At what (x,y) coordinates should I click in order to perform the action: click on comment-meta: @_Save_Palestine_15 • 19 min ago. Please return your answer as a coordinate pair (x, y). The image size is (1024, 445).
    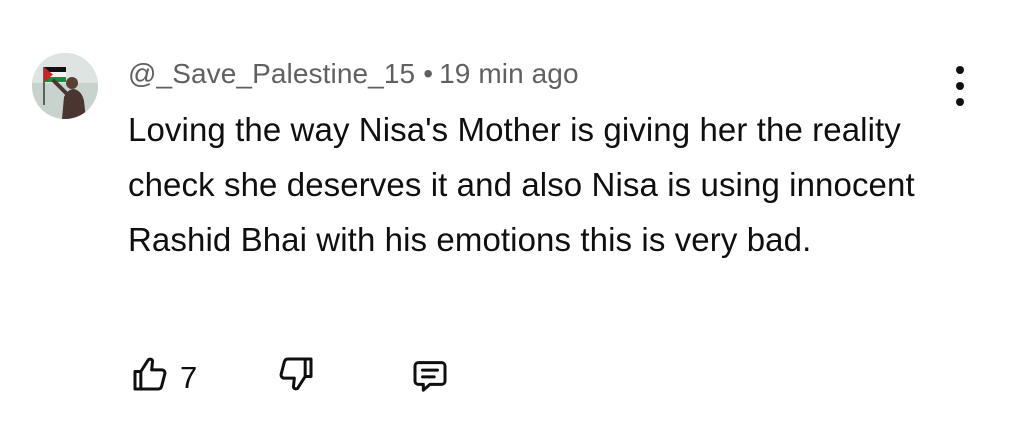
    Looking at the image, I should click on (353, 74).